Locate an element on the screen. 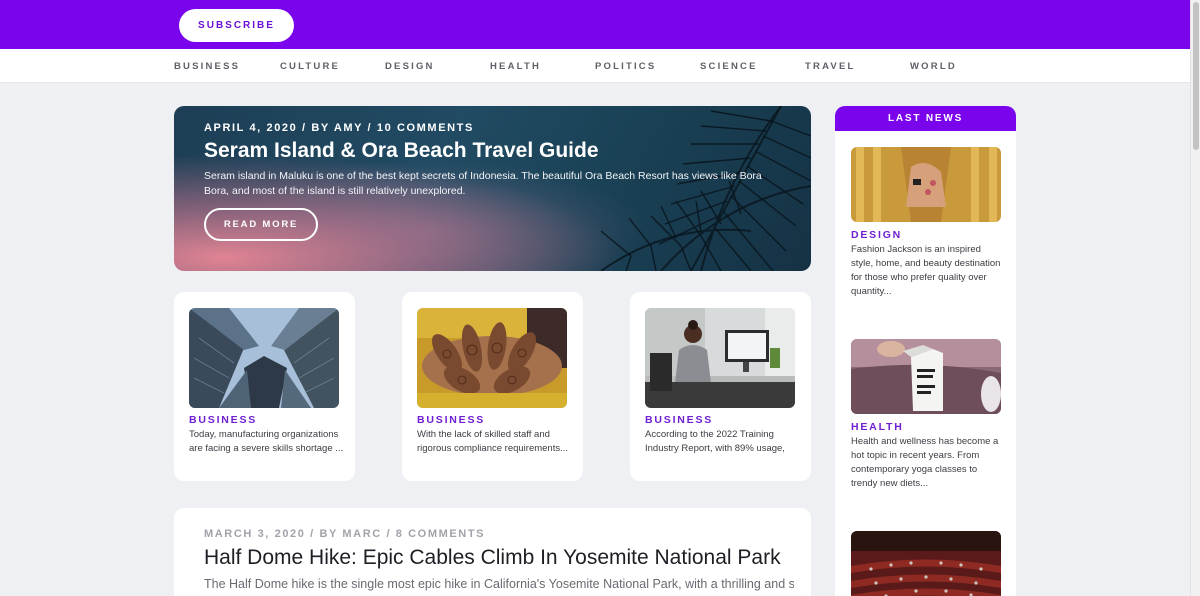 The image size is (1200, 596). fashion-image is located at coordinates (926, 184).